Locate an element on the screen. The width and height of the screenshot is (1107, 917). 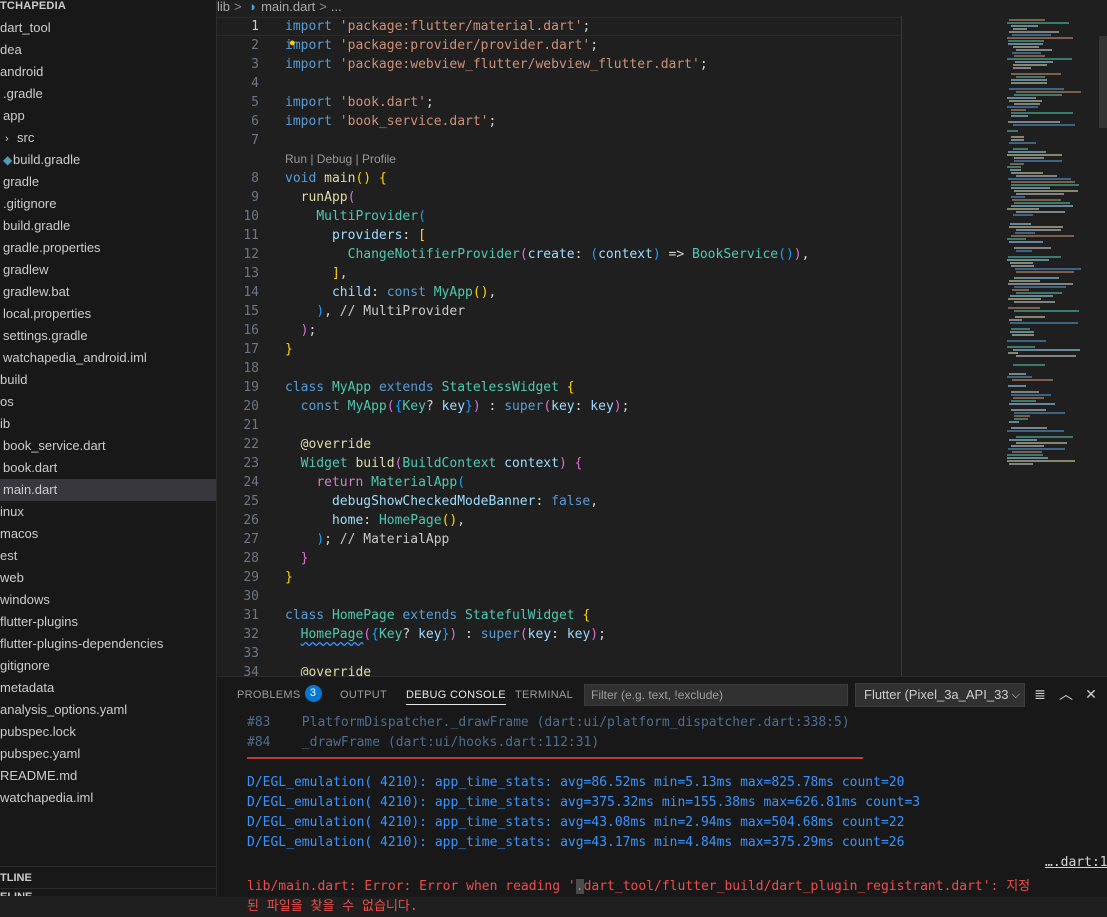
editor-scrollbar is located at coordinates (1103, 82).